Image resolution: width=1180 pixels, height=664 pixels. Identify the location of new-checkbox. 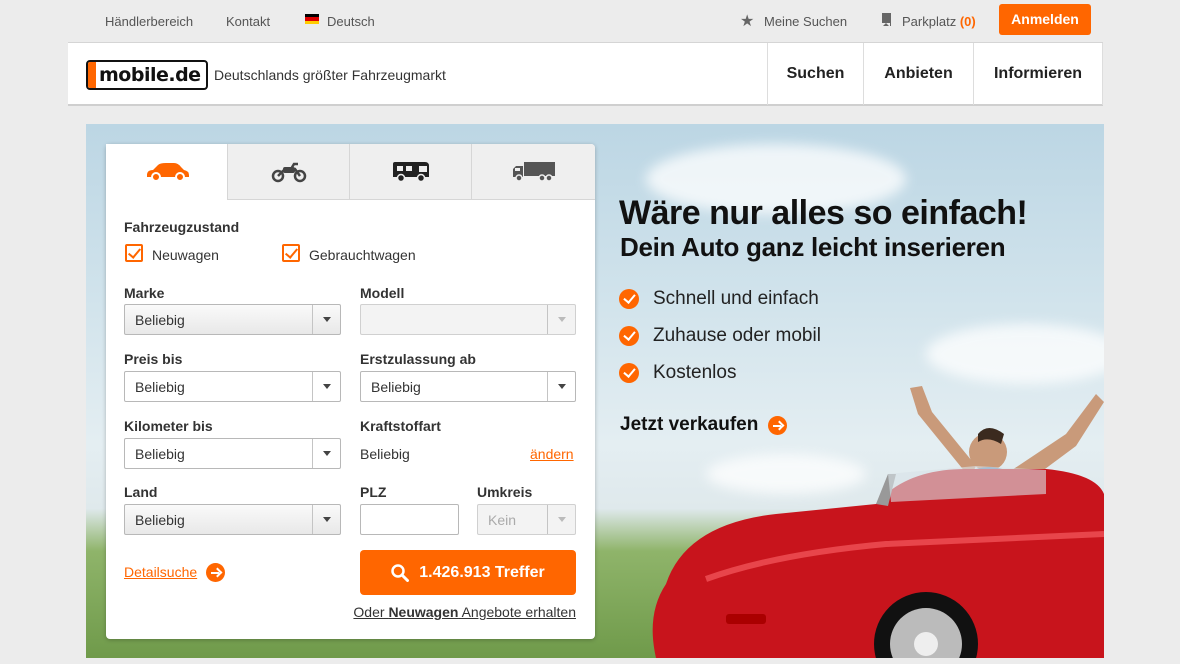
(134, 253).